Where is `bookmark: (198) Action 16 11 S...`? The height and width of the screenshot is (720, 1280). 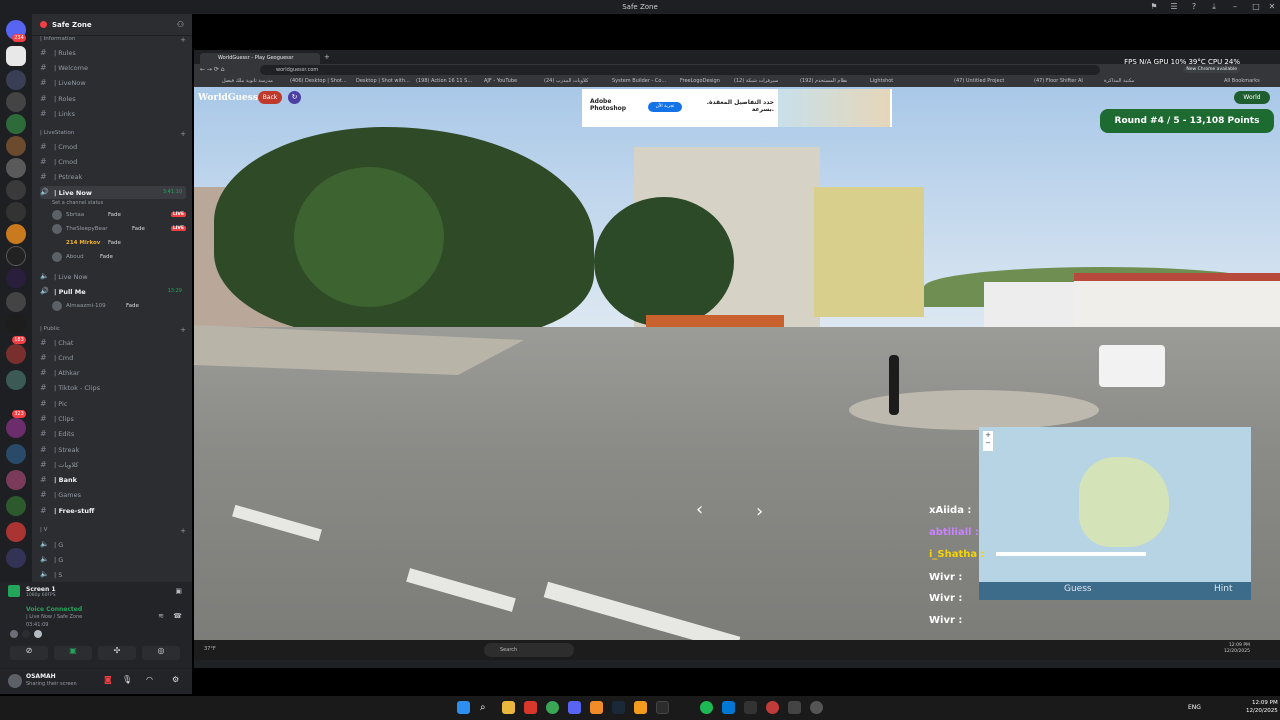 bookmark: (198) Action 16 11 S... is located at coordinates (444, 81).